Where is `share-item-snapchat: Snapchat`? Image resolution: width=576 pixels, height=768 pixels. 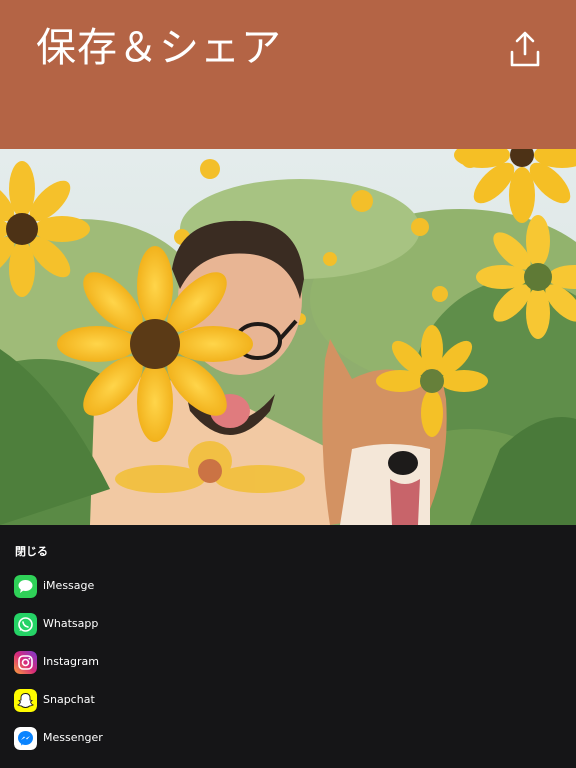
share-item-snapchat: Snapchat is located at coordinates (288, 701).